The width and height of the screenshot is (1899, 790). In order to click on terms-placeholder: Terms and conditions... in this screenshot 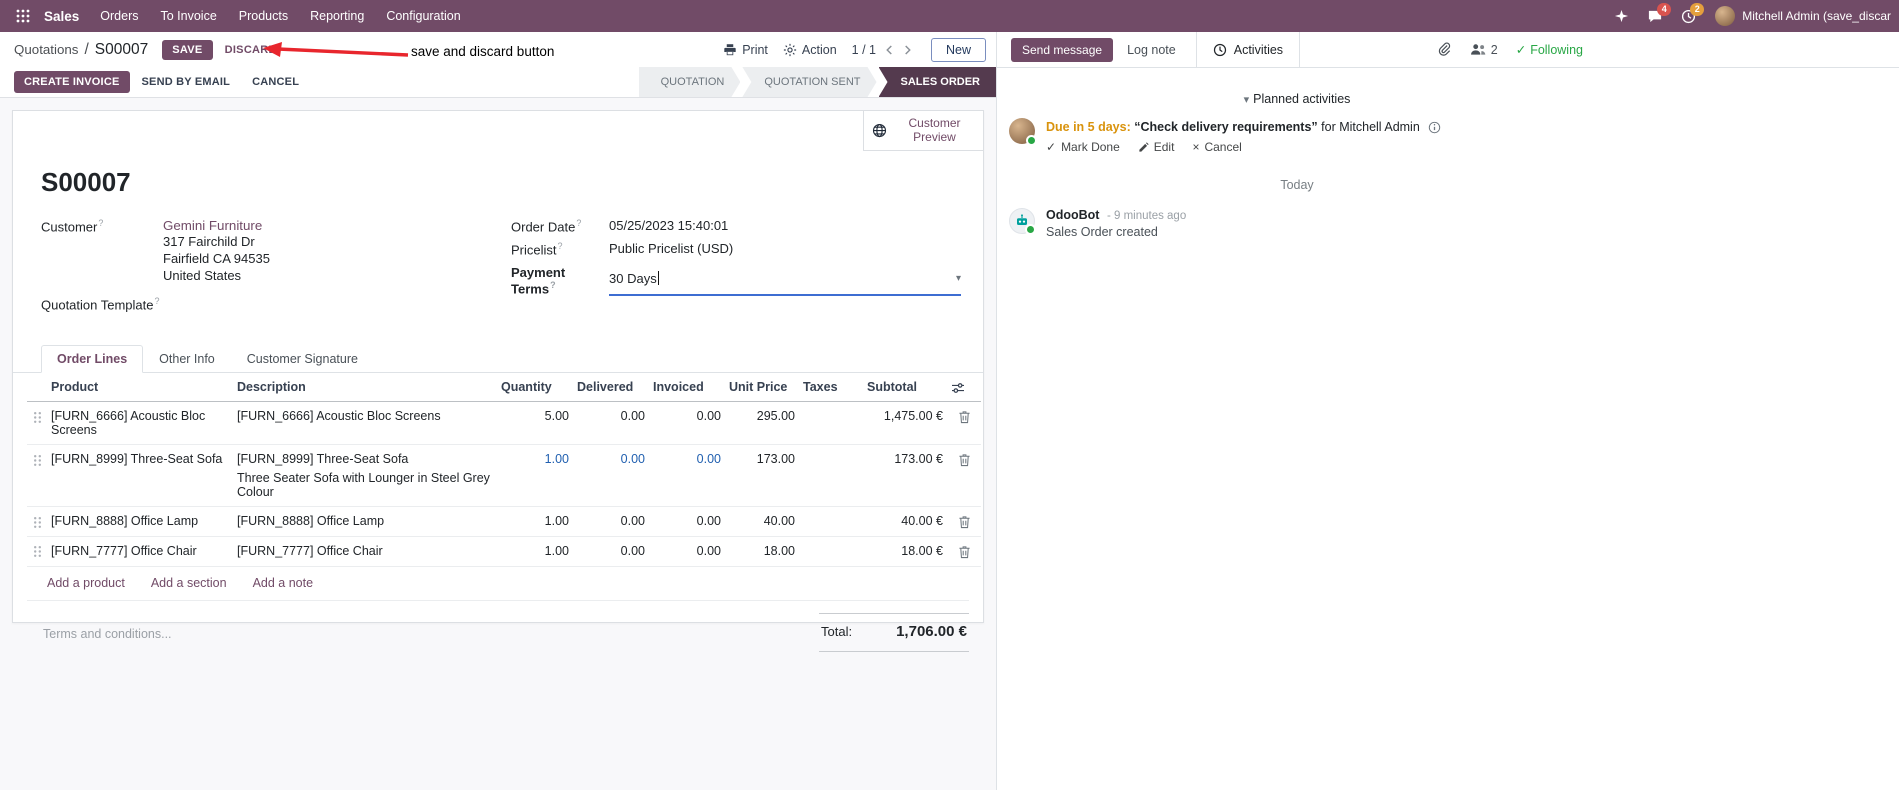, I will do `click(99, 627)`.